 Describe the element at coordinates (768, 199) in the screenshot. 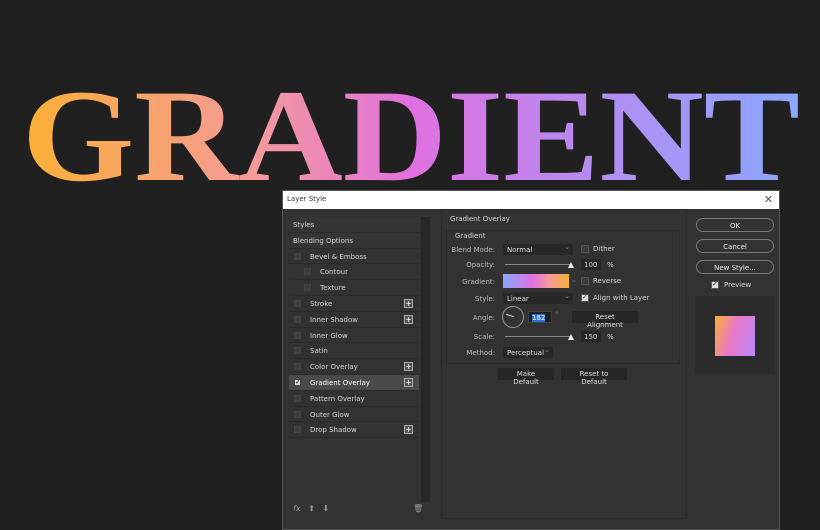

I see `close-icon: ✕` at that location.